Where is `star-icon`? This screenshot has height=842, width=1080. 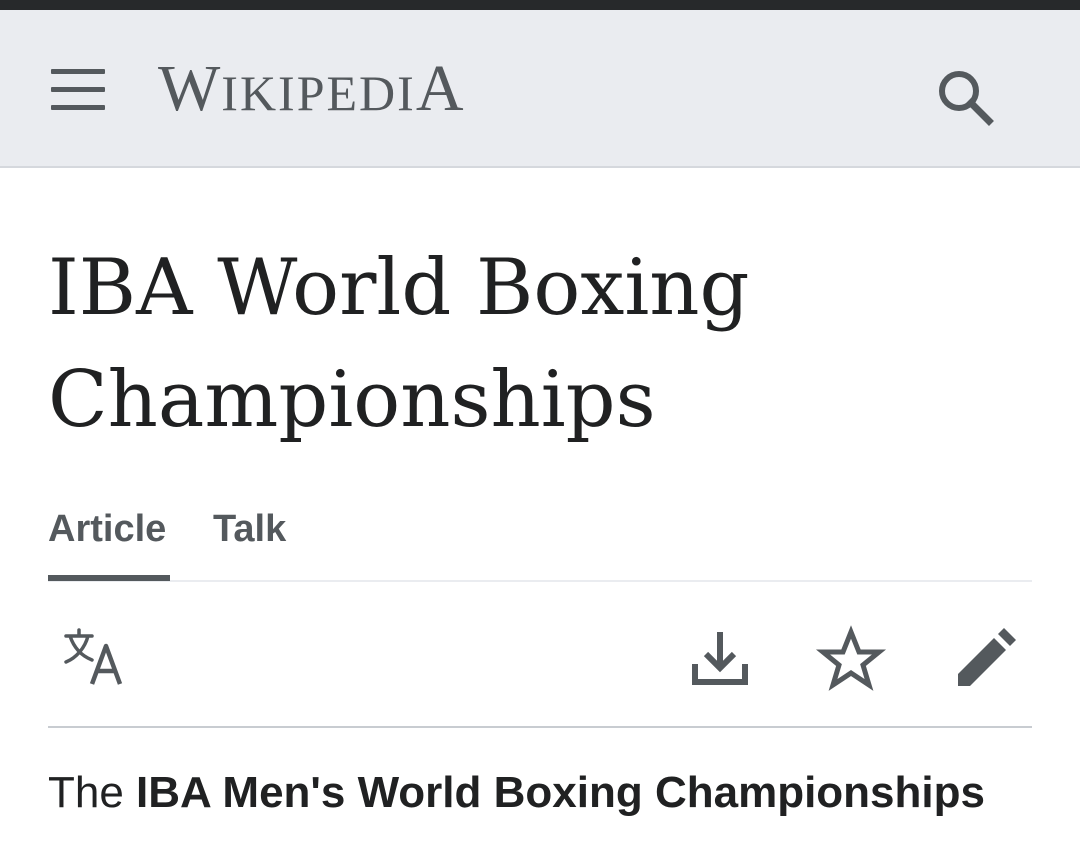
star-icon is located at coordinates (851, 658).